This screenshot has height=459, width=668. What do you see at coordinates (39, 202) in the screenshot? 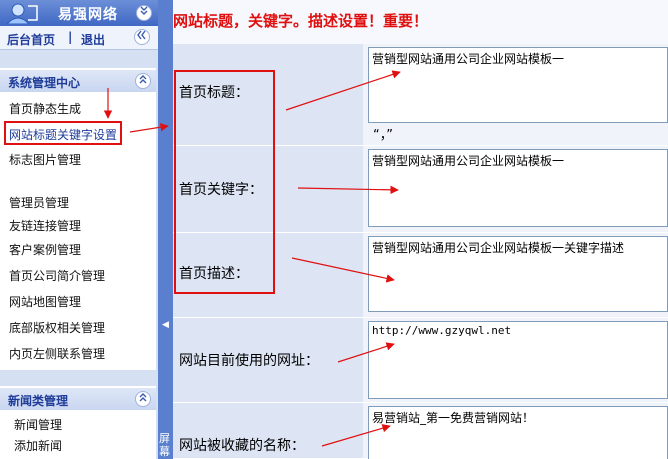
I see `menu-item-admins: 管理员管理` at bounding box center [39, 202].